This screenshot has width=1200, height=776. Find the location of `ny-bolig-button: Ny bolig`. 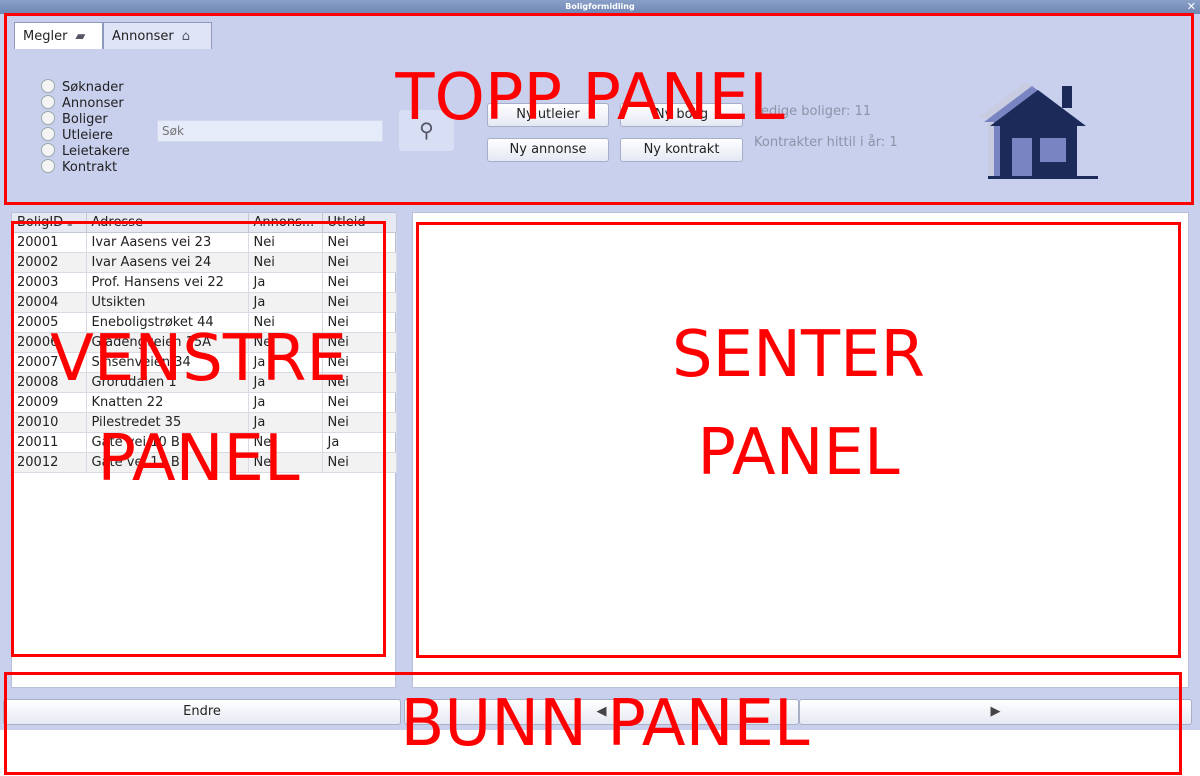

ny-bolig-button: Ny bolig is located at coordinates (681, 115).